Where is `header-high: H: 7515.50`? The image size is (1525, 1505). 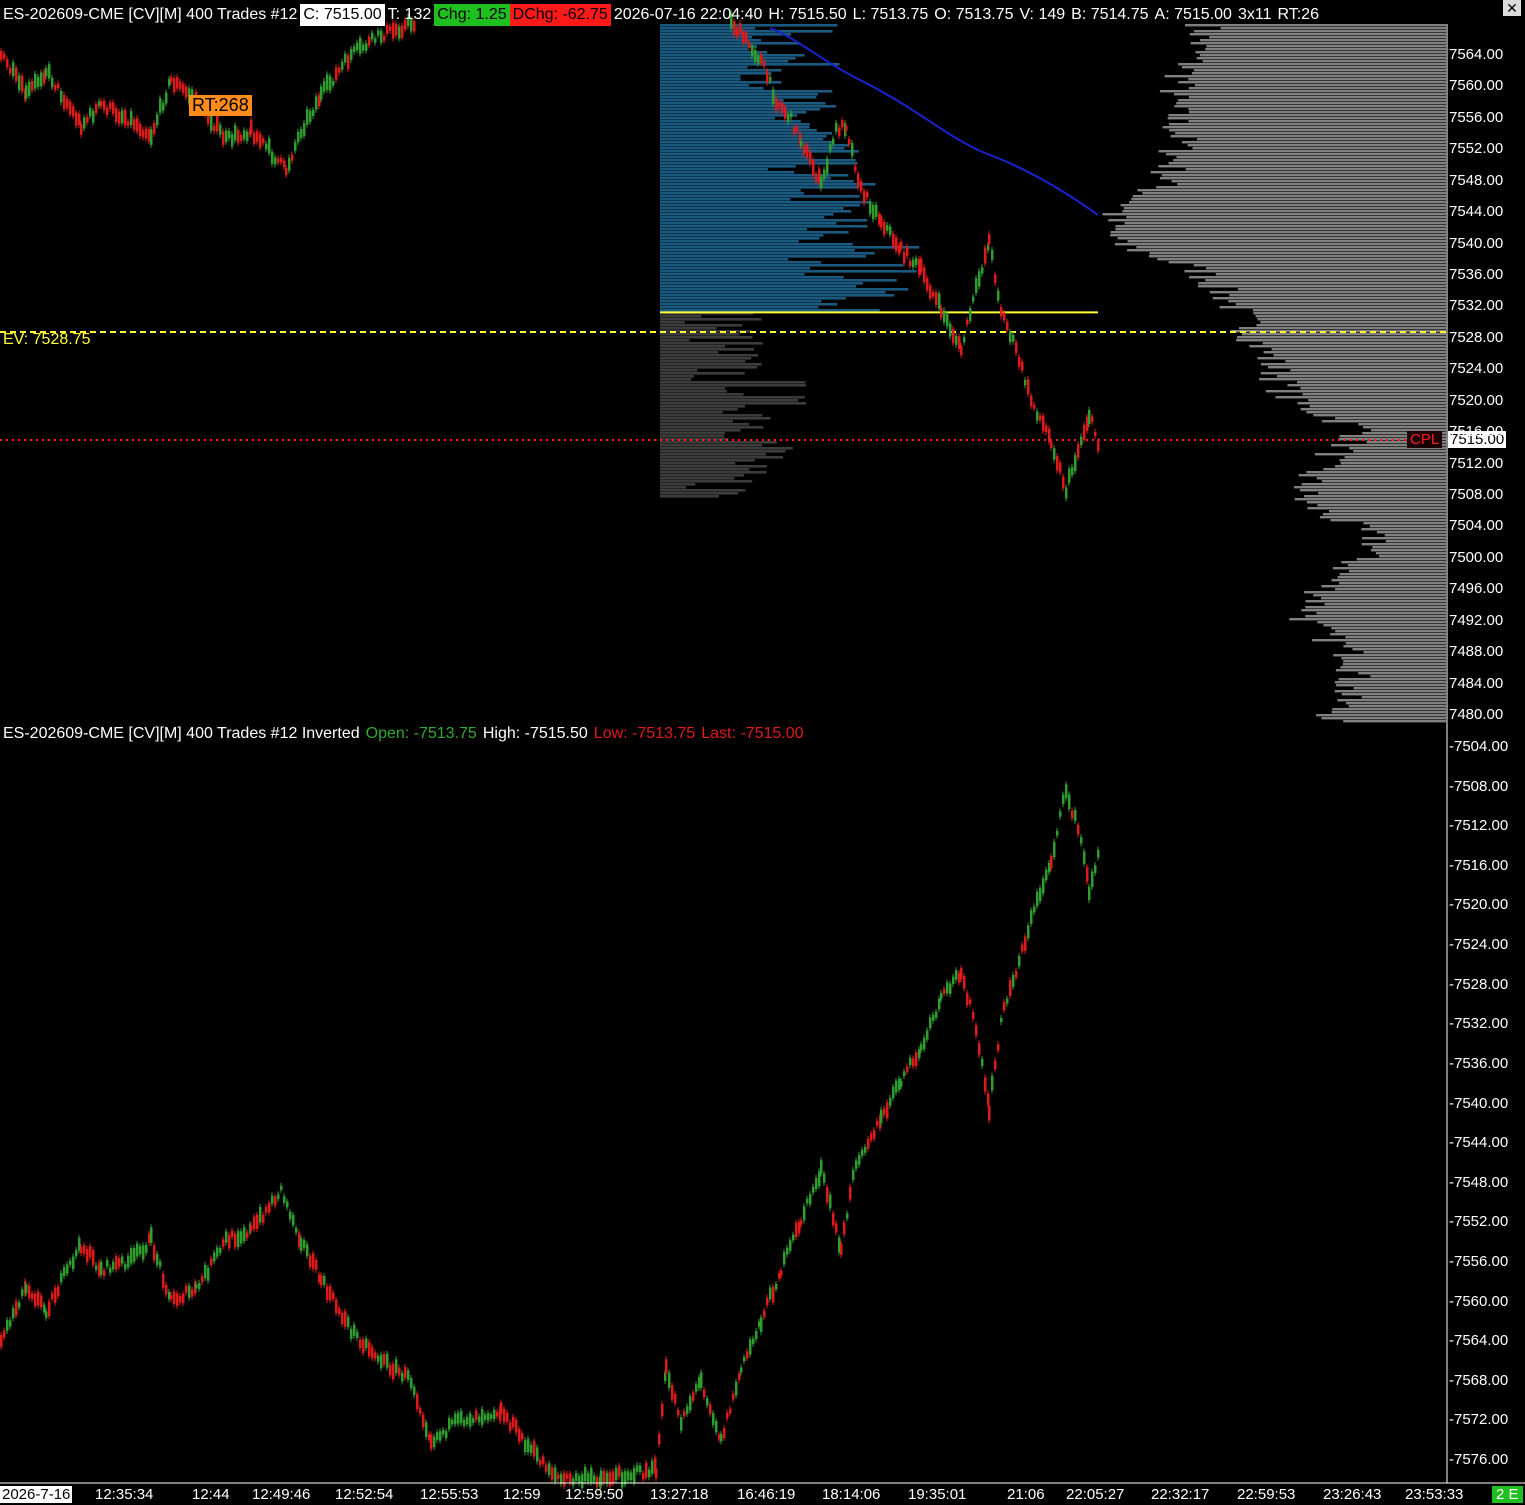 header-high: H: 7515.50 is located at coordinates (807, 14).